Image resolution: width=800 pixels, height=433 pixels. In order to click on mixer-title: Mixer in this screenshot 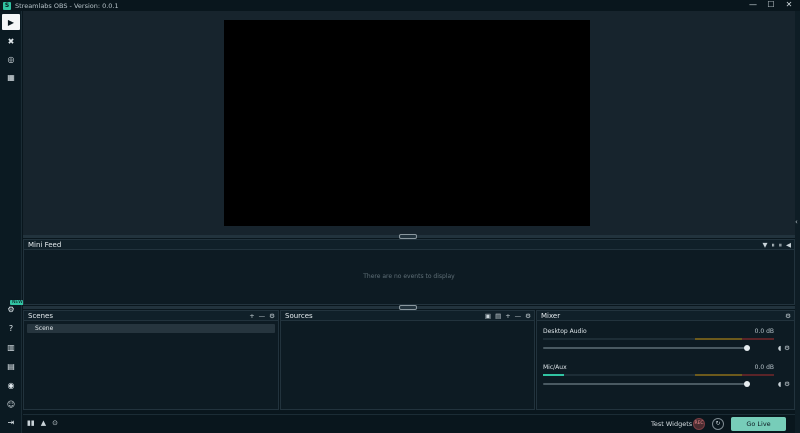, I will do `click(551, 316)`.